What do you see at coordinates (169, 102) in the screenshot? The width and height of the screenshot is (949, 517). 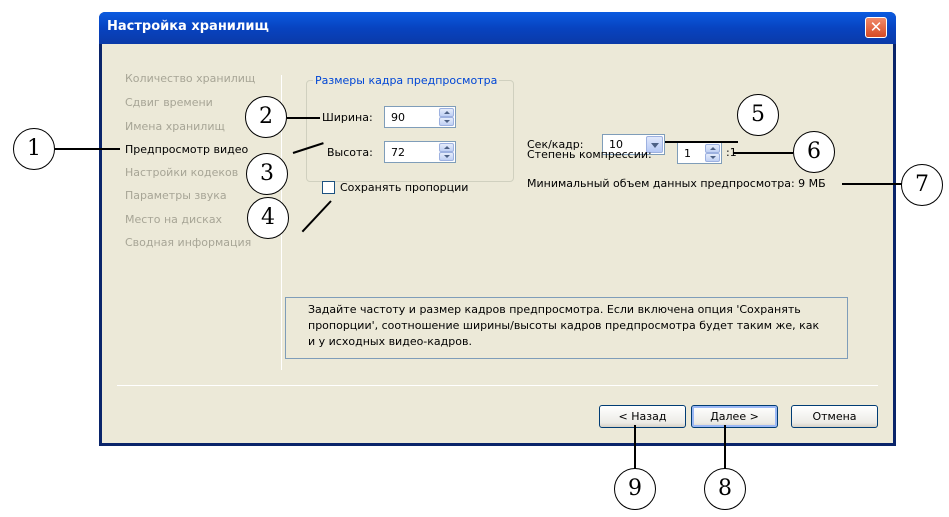 I see `nav-item-time-shift: Сдвиг времени` at bounding box center [169, 102].